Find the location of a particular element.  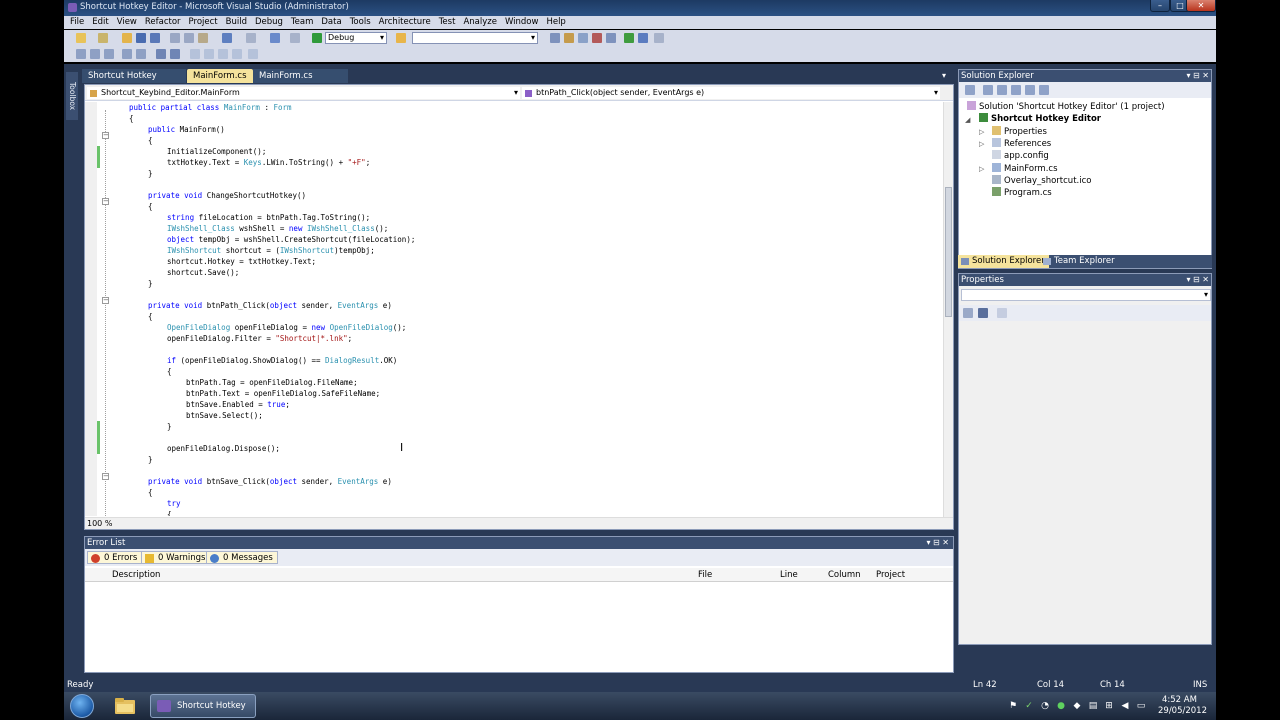

check-icon: ✓ is located at coordinates (1029, 706).